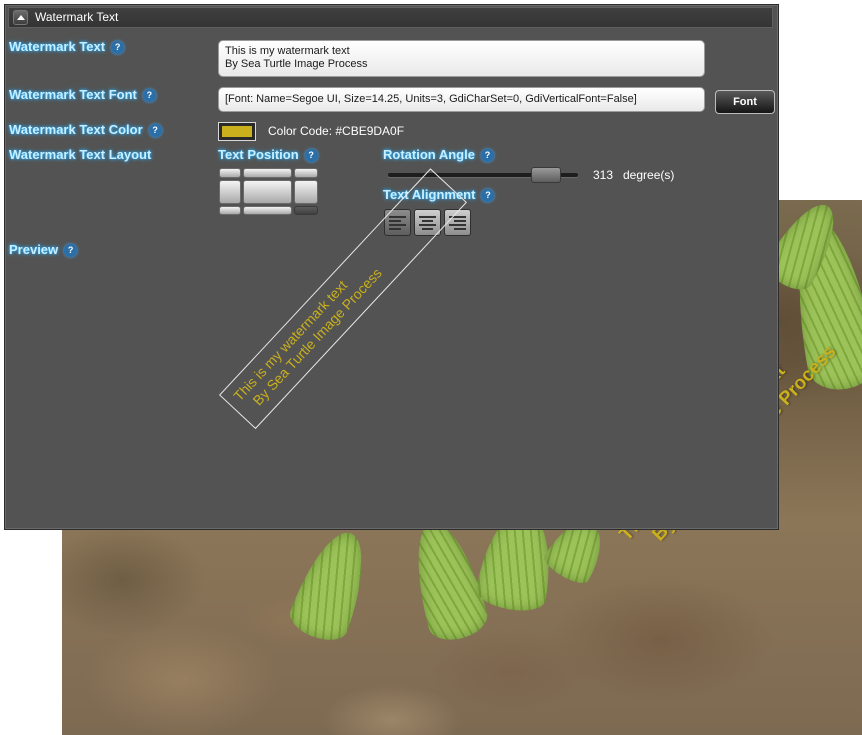  What do you see at coordinates (546, 175) in the screenshot?
I see `rotation-slider-thumb` at bounding box center [546, 175].